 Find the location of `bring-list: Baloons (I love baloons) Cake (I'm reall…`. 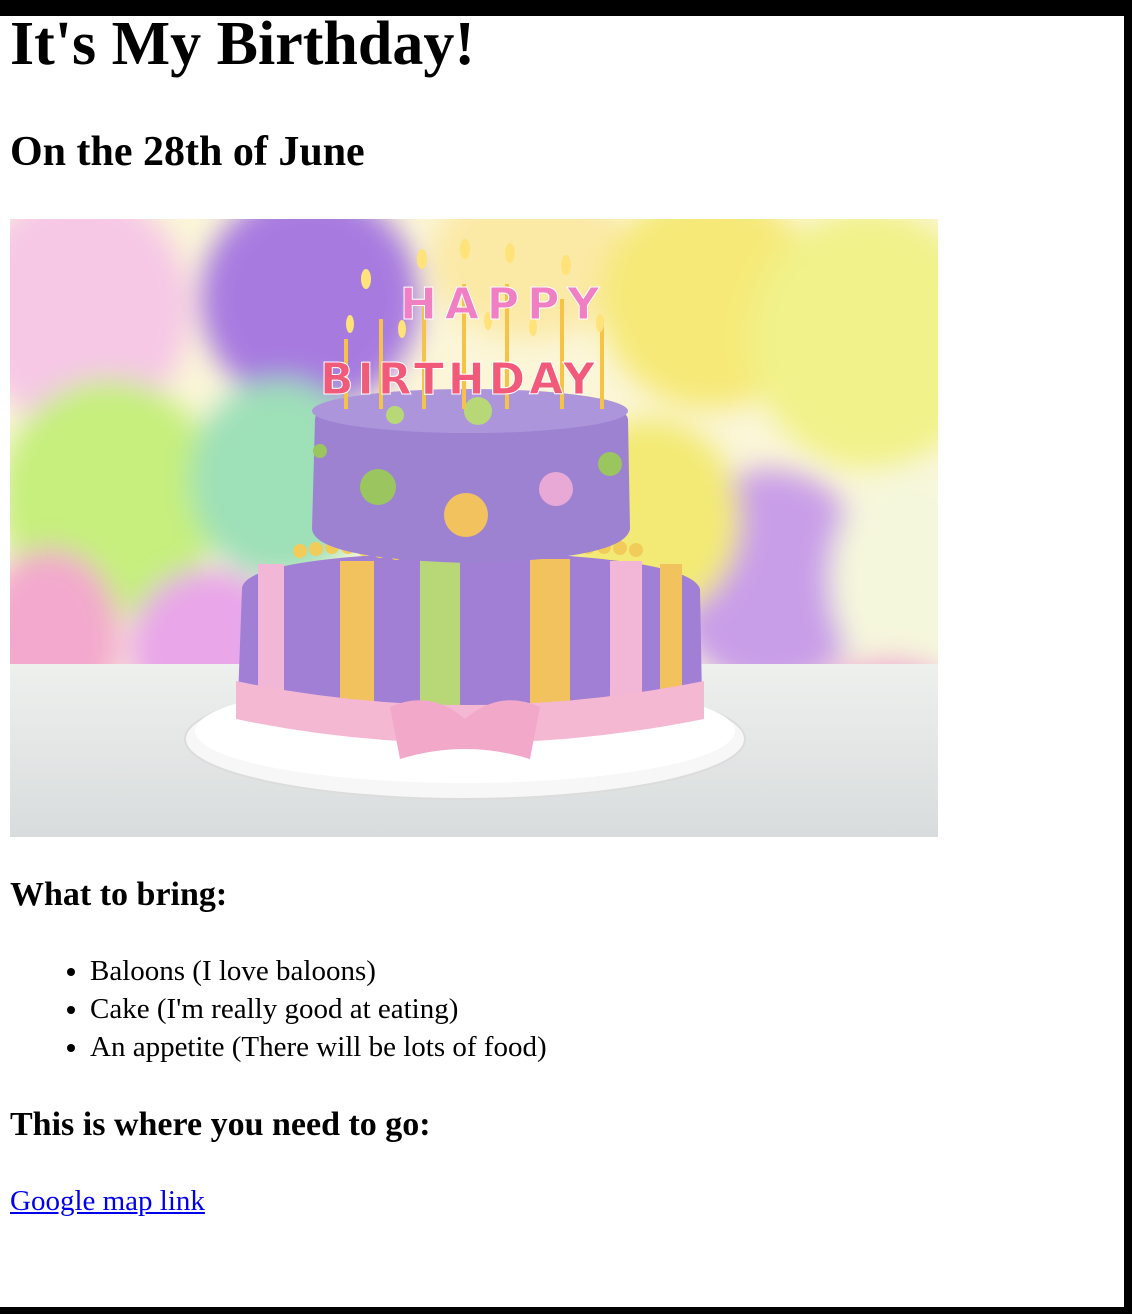

bring-list: Baloons (I love baloons) Cake (I'm reall… is located at coordinates (278, 1009).